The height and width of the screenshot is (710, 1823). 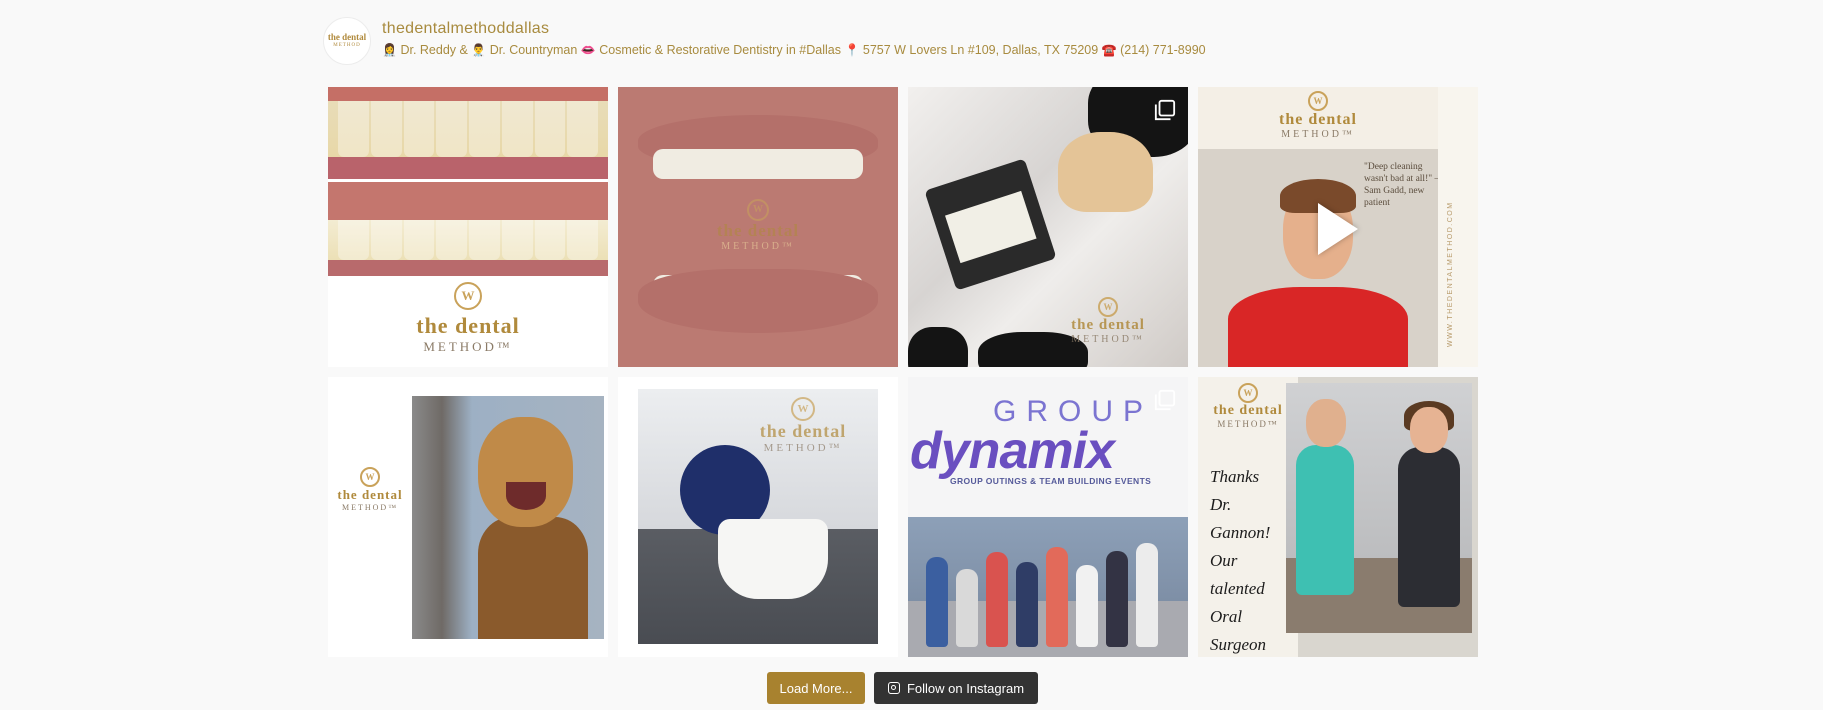 I want to click on doctor-scrubs-shape, so click(x=1325, y=520).